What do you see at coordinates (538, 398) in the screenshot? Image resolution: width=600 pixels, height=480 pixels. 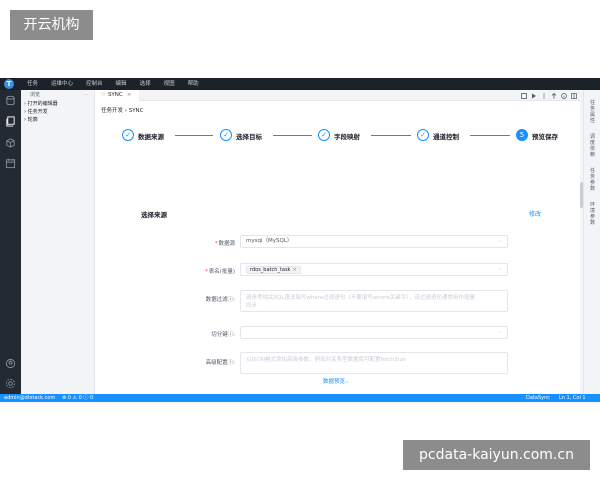 I see `status-mode: DataSync` at bounding box center [538, 398].